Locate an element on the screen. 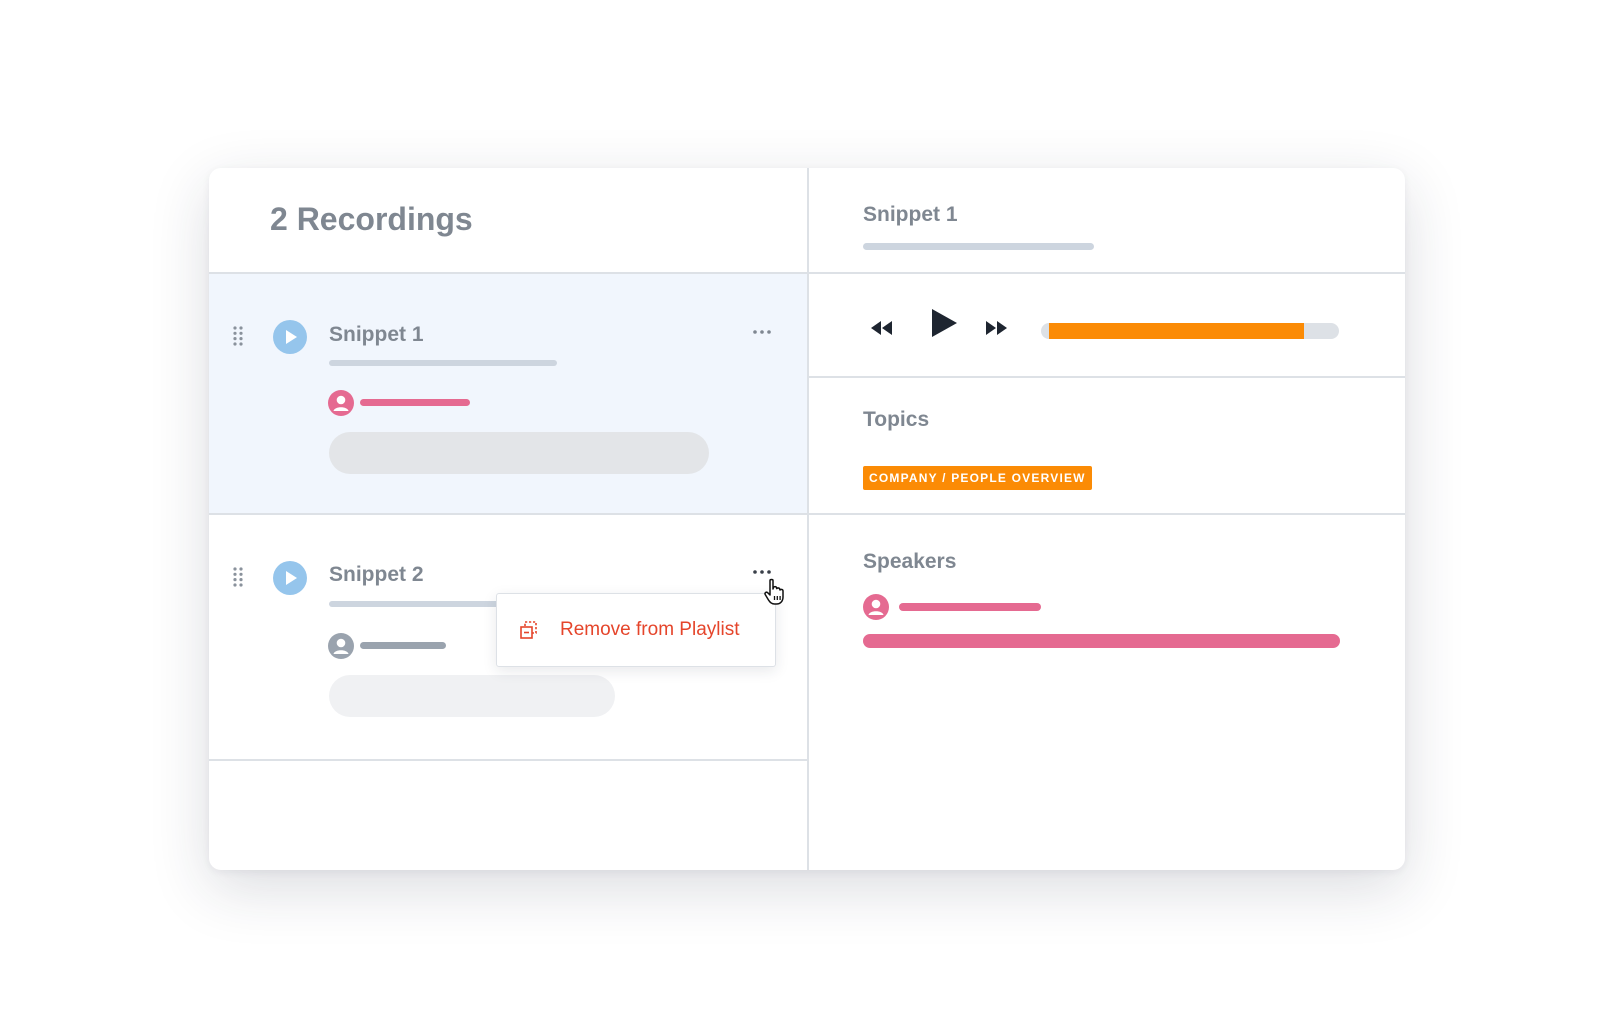 The height and width of the screenshot is (1029, 1600). list-item: Snippet 1 is located at coordinates (508, 393).